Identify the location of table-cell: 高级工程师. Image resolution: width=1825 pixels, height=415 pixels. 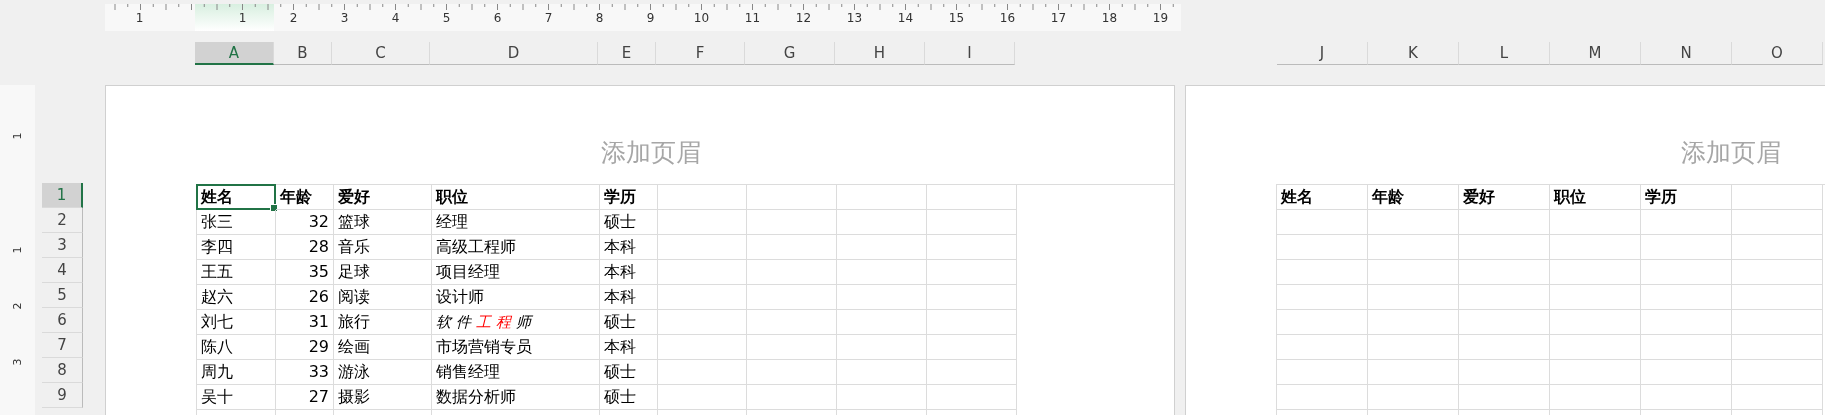
(516, 247).